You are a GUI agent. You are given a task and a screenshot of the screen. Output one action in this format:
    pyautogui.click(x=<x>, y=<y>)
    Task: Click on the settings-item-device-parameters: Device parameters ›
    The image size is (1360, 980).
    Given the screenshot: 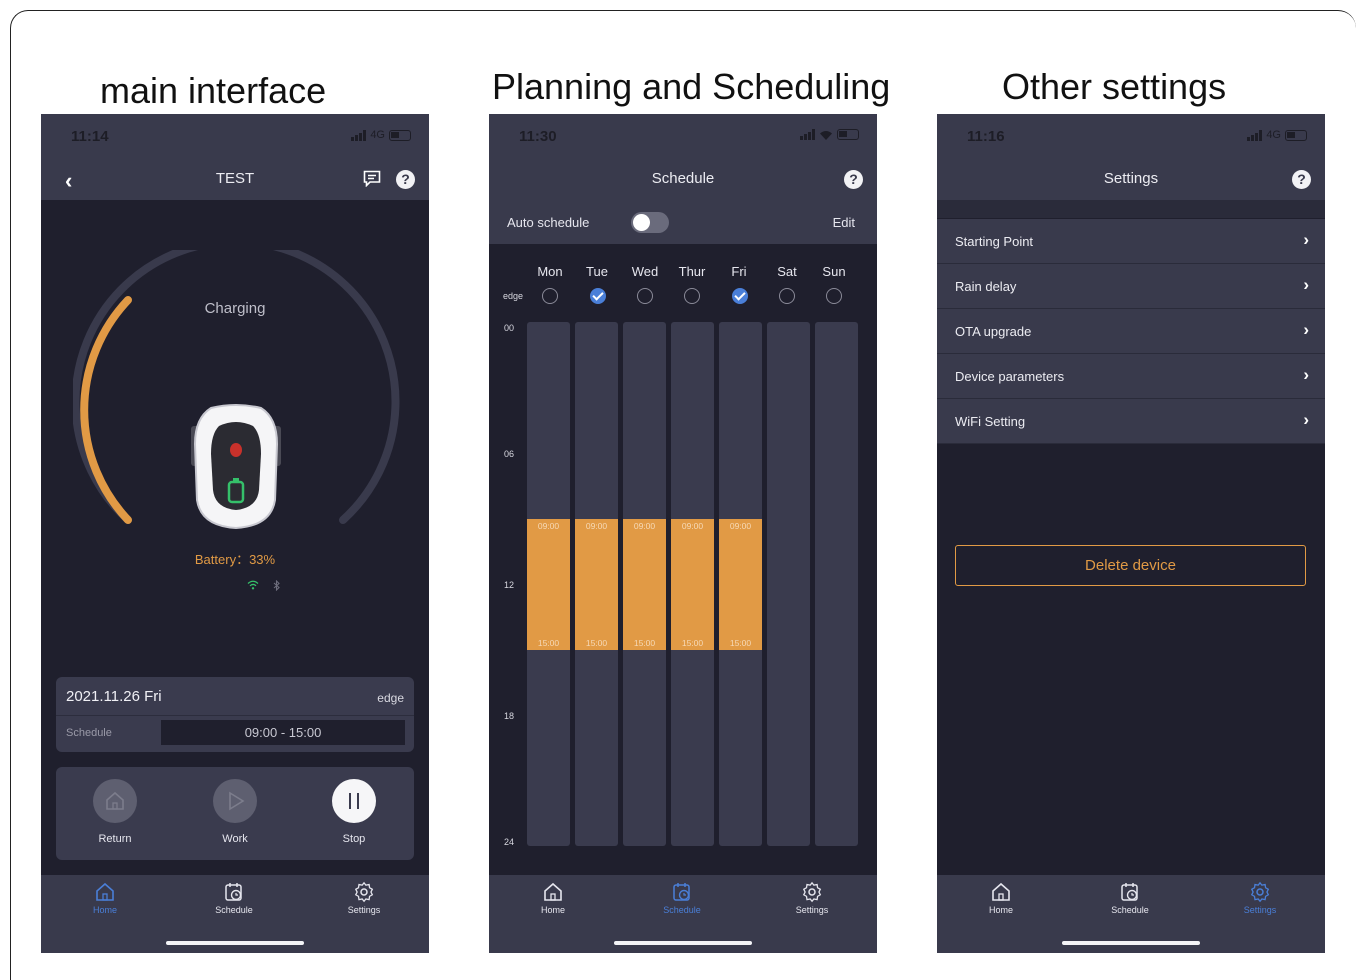 What is the action you would take?
    pyautogui.click(x=1131, y=376)
    